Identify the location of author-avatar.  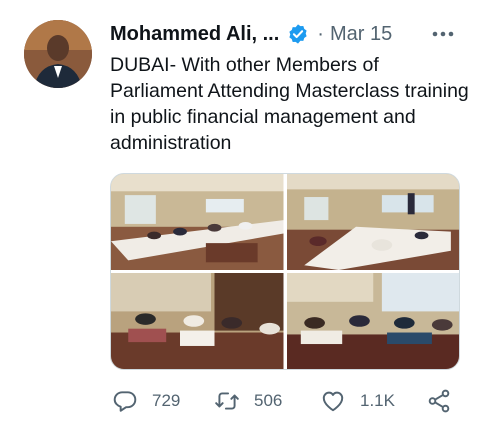
(58, 54).